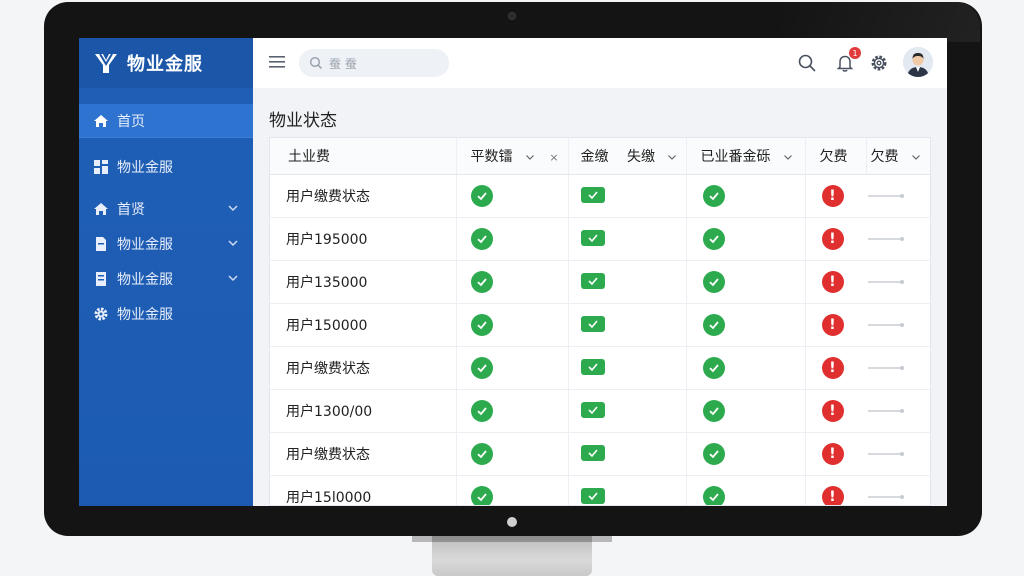 The height and width of the screenshot is (576, 1024). What do you see at coordinates (746, 156) in the screenshot?
I see `column-header-settled: 已业番金砾` at bounding box center [746, 156].